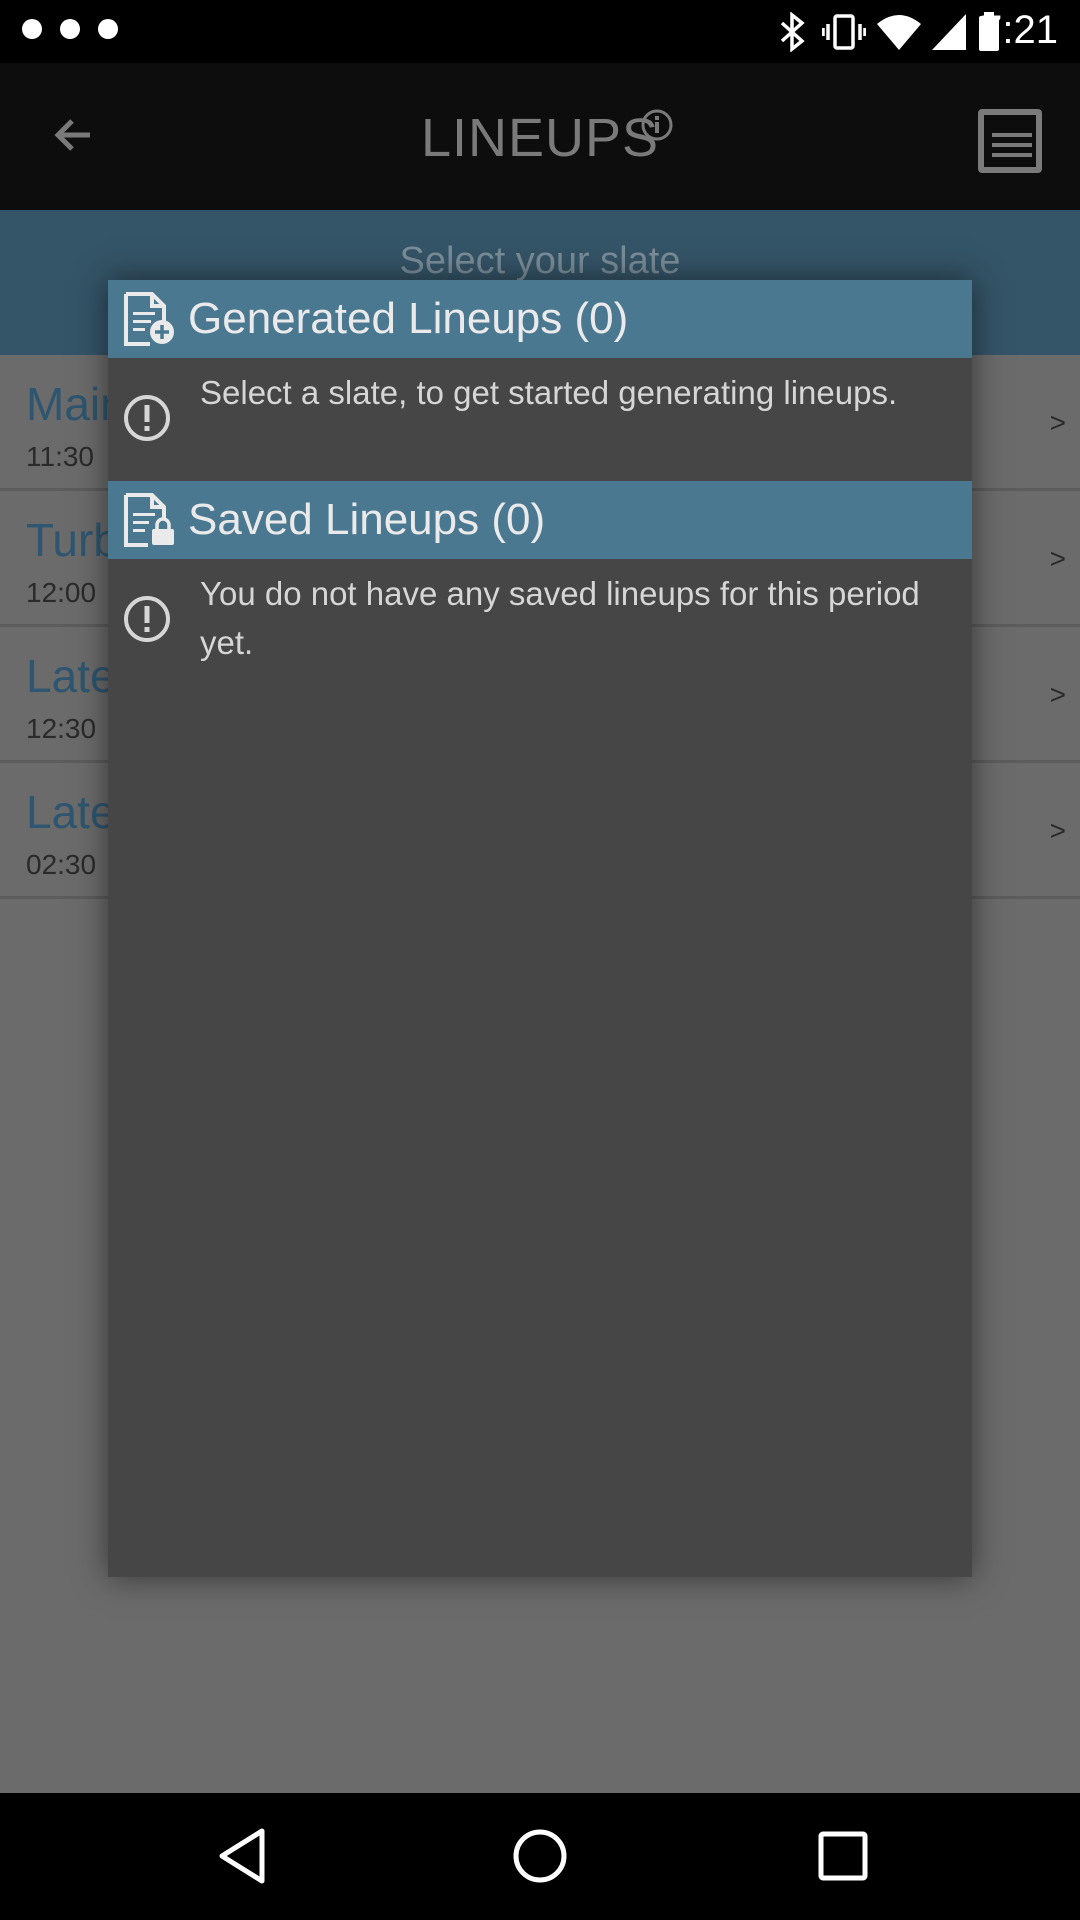  What do you see at coordinates (843, 1856) in the screenshot?
I see `recents-square-icon` at bounding box center [843, 1856].